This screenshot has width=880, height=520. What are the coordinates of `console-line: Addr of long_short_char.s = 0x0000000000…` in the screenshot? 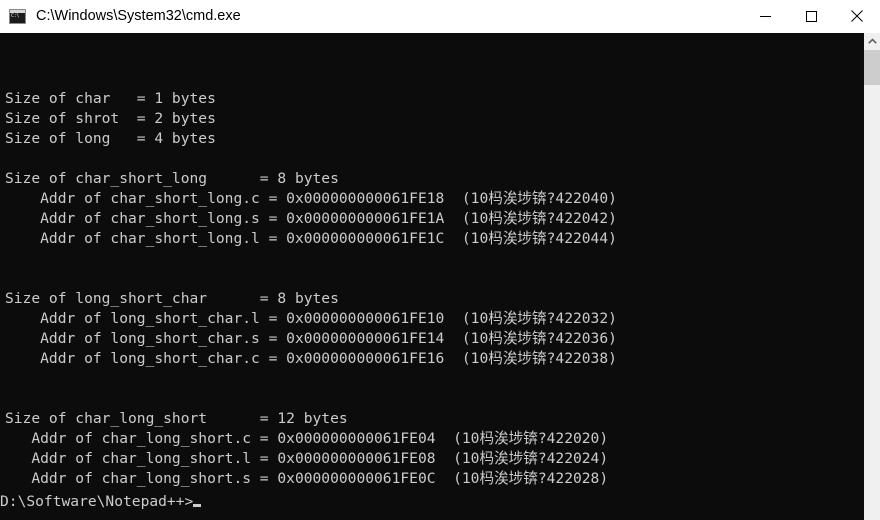 It's located at (311, 338).